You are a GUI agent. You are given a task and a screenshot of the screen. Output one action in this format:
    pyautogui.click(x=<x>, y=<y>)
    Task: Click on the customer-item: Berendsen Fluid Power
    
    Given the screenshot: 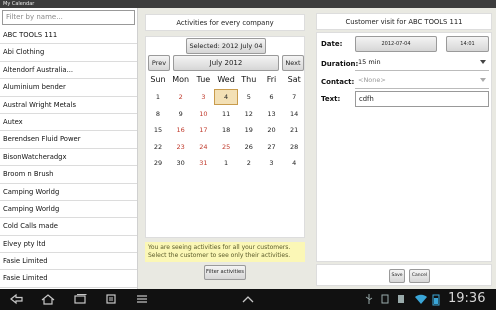 What is the action you would take?
    pyautogui.click(x=68, y=140)
    